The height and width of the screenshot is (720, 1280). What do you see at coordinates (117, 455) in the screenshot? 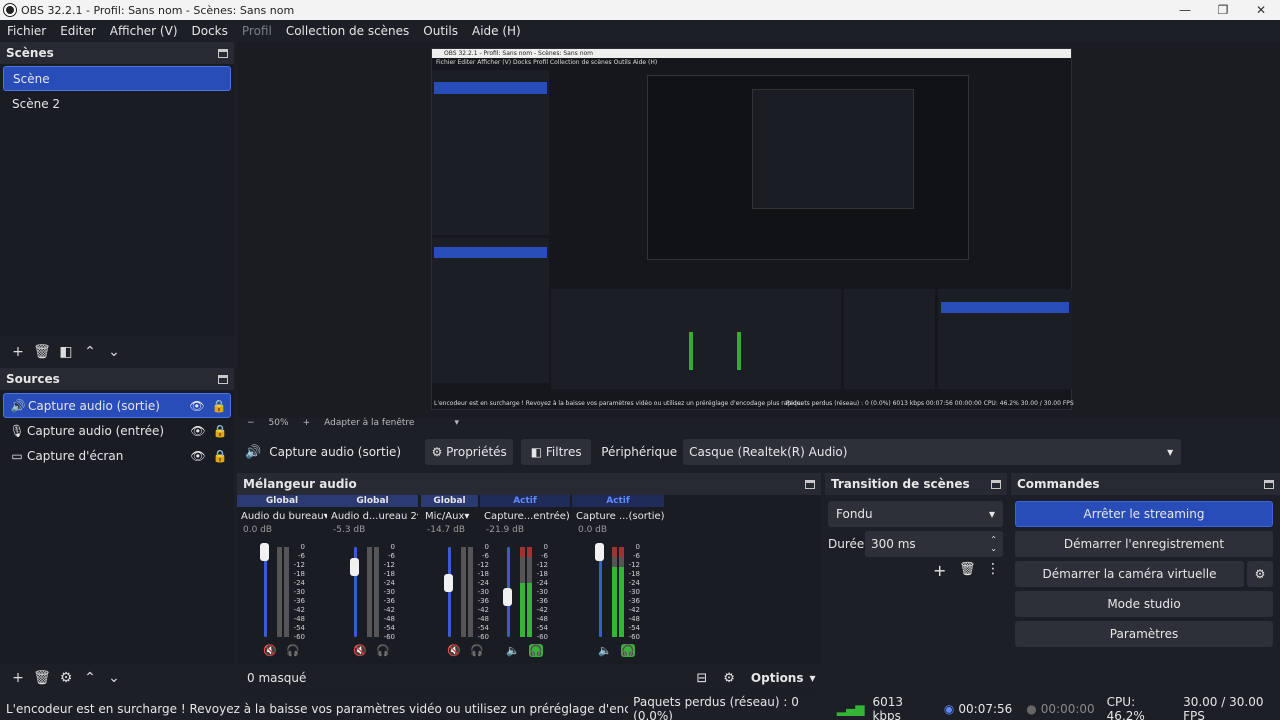
I see `source-item: ▭ Capture d'écran 👁 🔒` at bounding box center [117, 455].